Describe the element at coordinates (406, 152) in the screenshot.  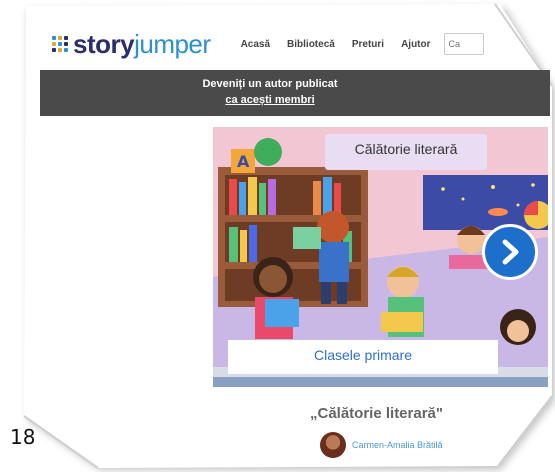
I see `book-title: Călătorie literară` at that location.